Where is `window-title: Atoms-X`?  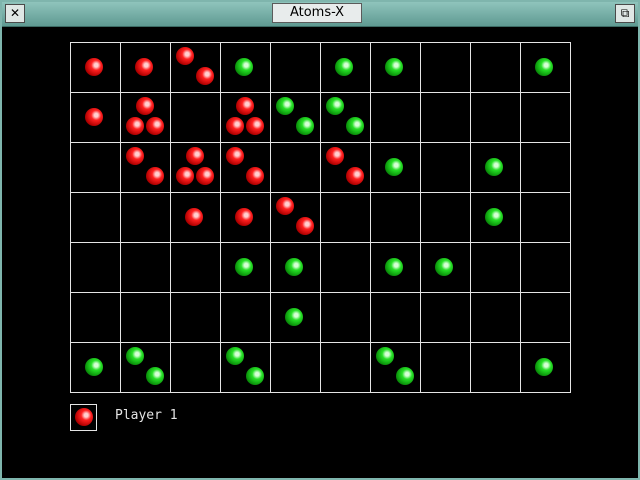
window-title: Atoms-X is located at coordinates (317, 13).